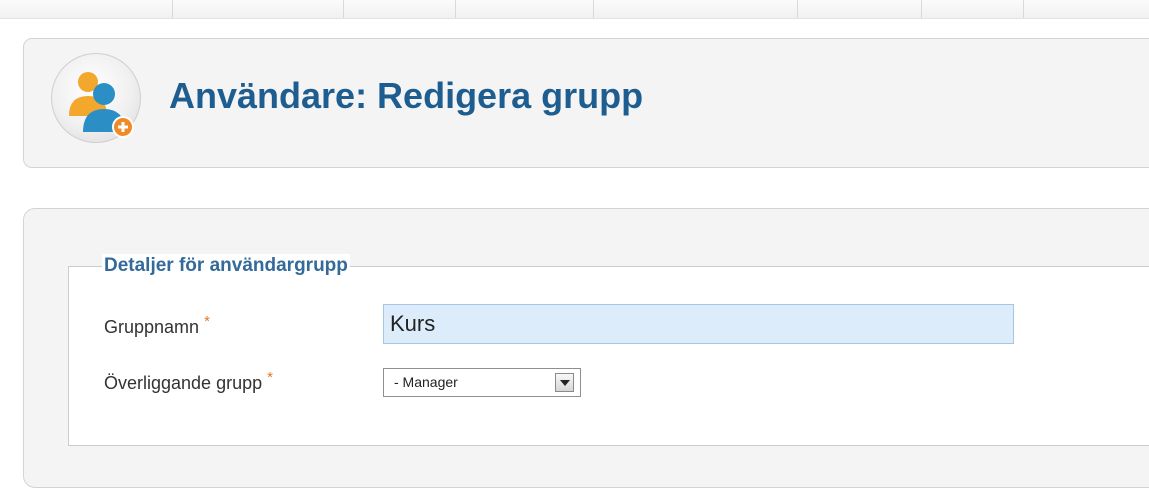 This screenshot has height=504, width=1149. What do you see at coordinates (482, 382) in the screenshot?
I see `parent-group-select: - Manager` at bounding box center [482, 382].